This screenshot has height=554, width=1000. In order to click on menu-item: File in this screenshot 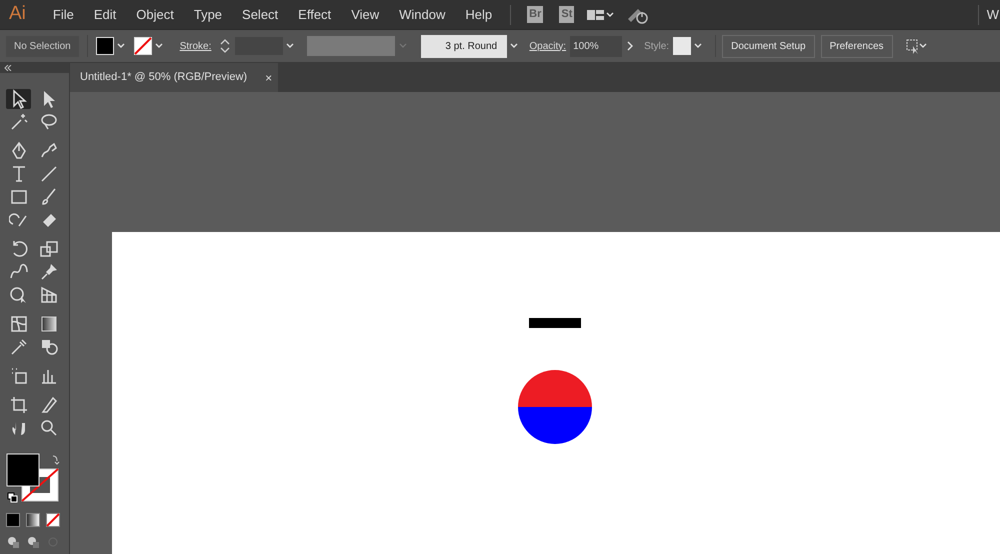, I will do `click(63, 14)`.